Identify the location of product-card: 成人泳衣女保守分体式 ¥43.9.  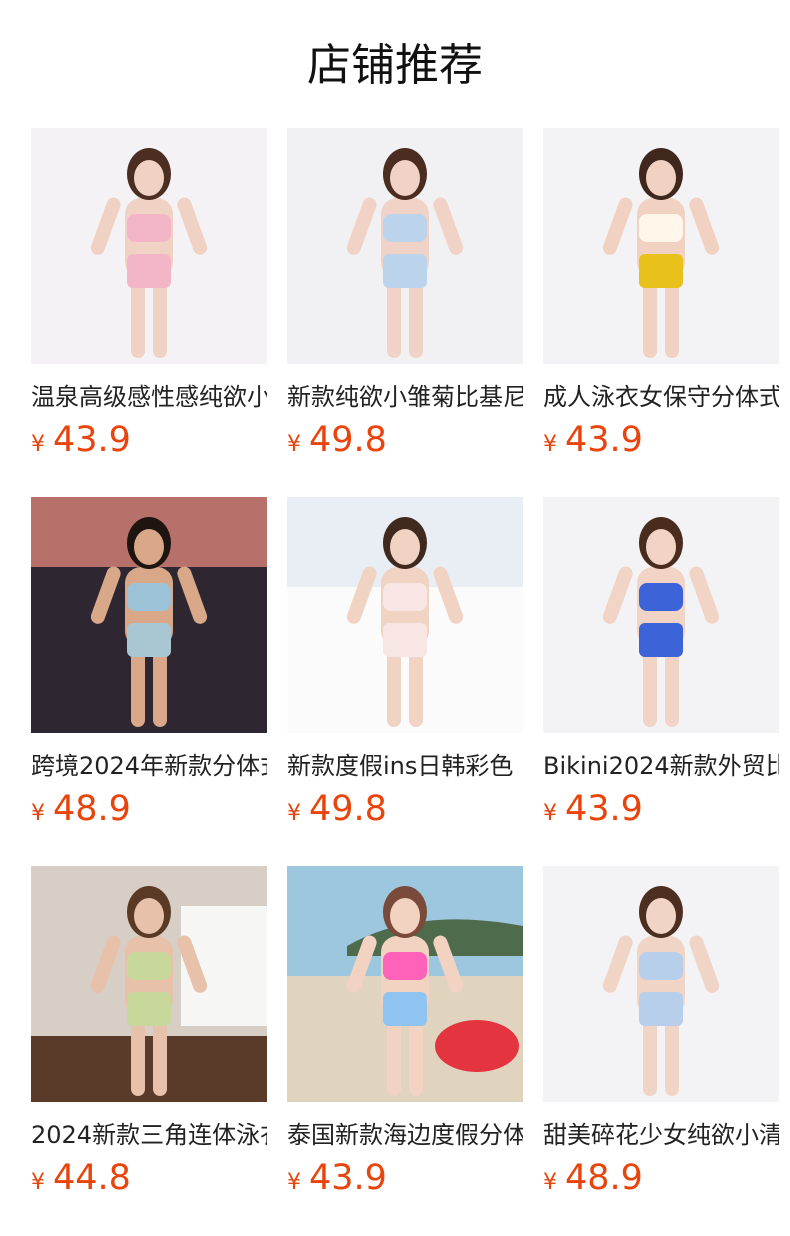
(661, 312).